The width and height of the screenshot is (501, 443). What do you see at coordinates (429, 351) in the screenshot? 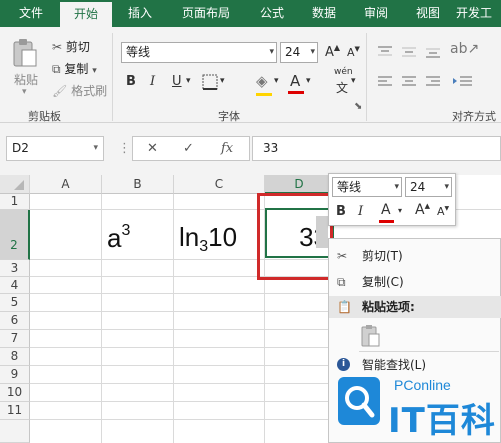
I see `context-menu-separator` at bounding box center [429, 351].